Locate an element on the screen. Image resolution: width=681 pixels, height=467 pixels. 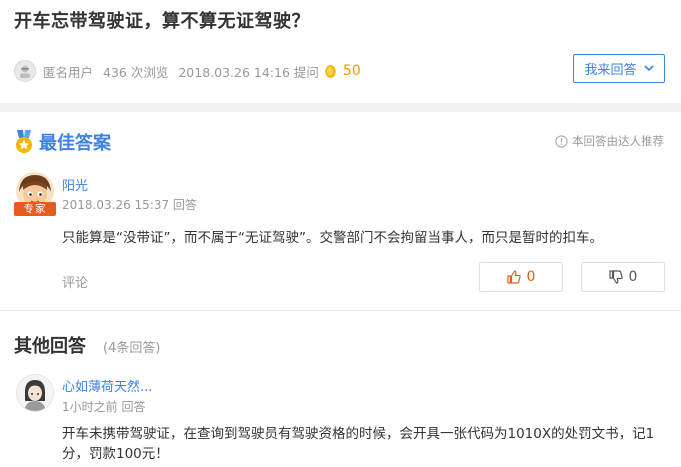
answer-time: 2018.03.26 15:37 回答 is located at coordinates (129, 205).